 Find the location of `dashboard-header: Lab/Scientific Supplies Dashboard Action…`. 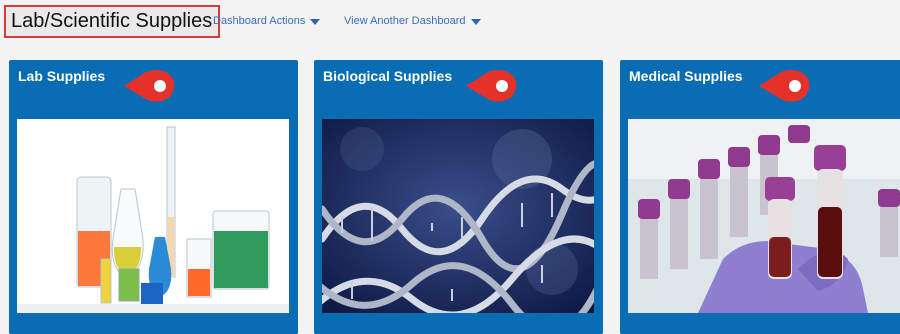

dashboard-header: Lab/Scientific Supplies Dashboard Action… is located at coordinates (450, 22).